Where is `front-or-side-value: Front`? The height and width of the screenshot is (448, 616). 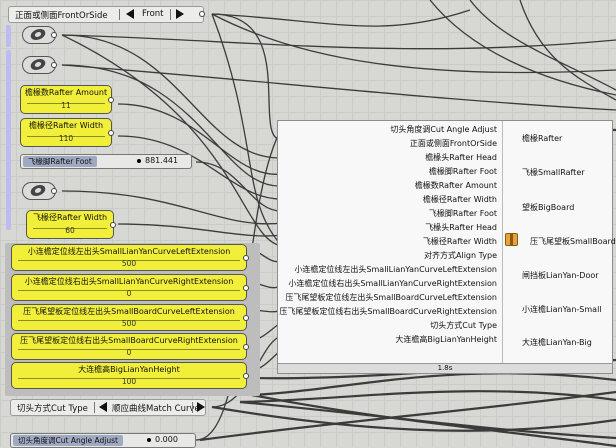
front-or-side-value: Front is located at coordinates (153, 14).